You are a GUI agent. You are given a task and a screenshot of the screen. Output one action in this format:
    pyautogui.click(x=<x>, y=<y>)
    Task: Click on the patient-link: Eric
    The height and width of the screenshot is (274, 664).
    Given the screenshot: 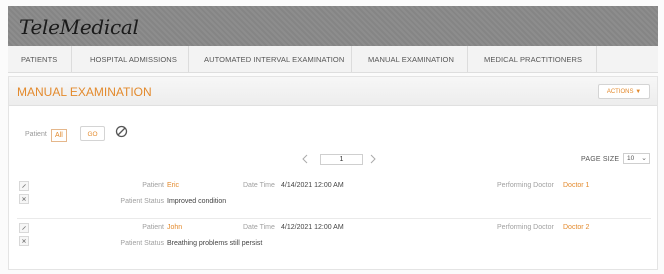 What is the action you would take?
    pyautogui.click(x=173, y=185)
    